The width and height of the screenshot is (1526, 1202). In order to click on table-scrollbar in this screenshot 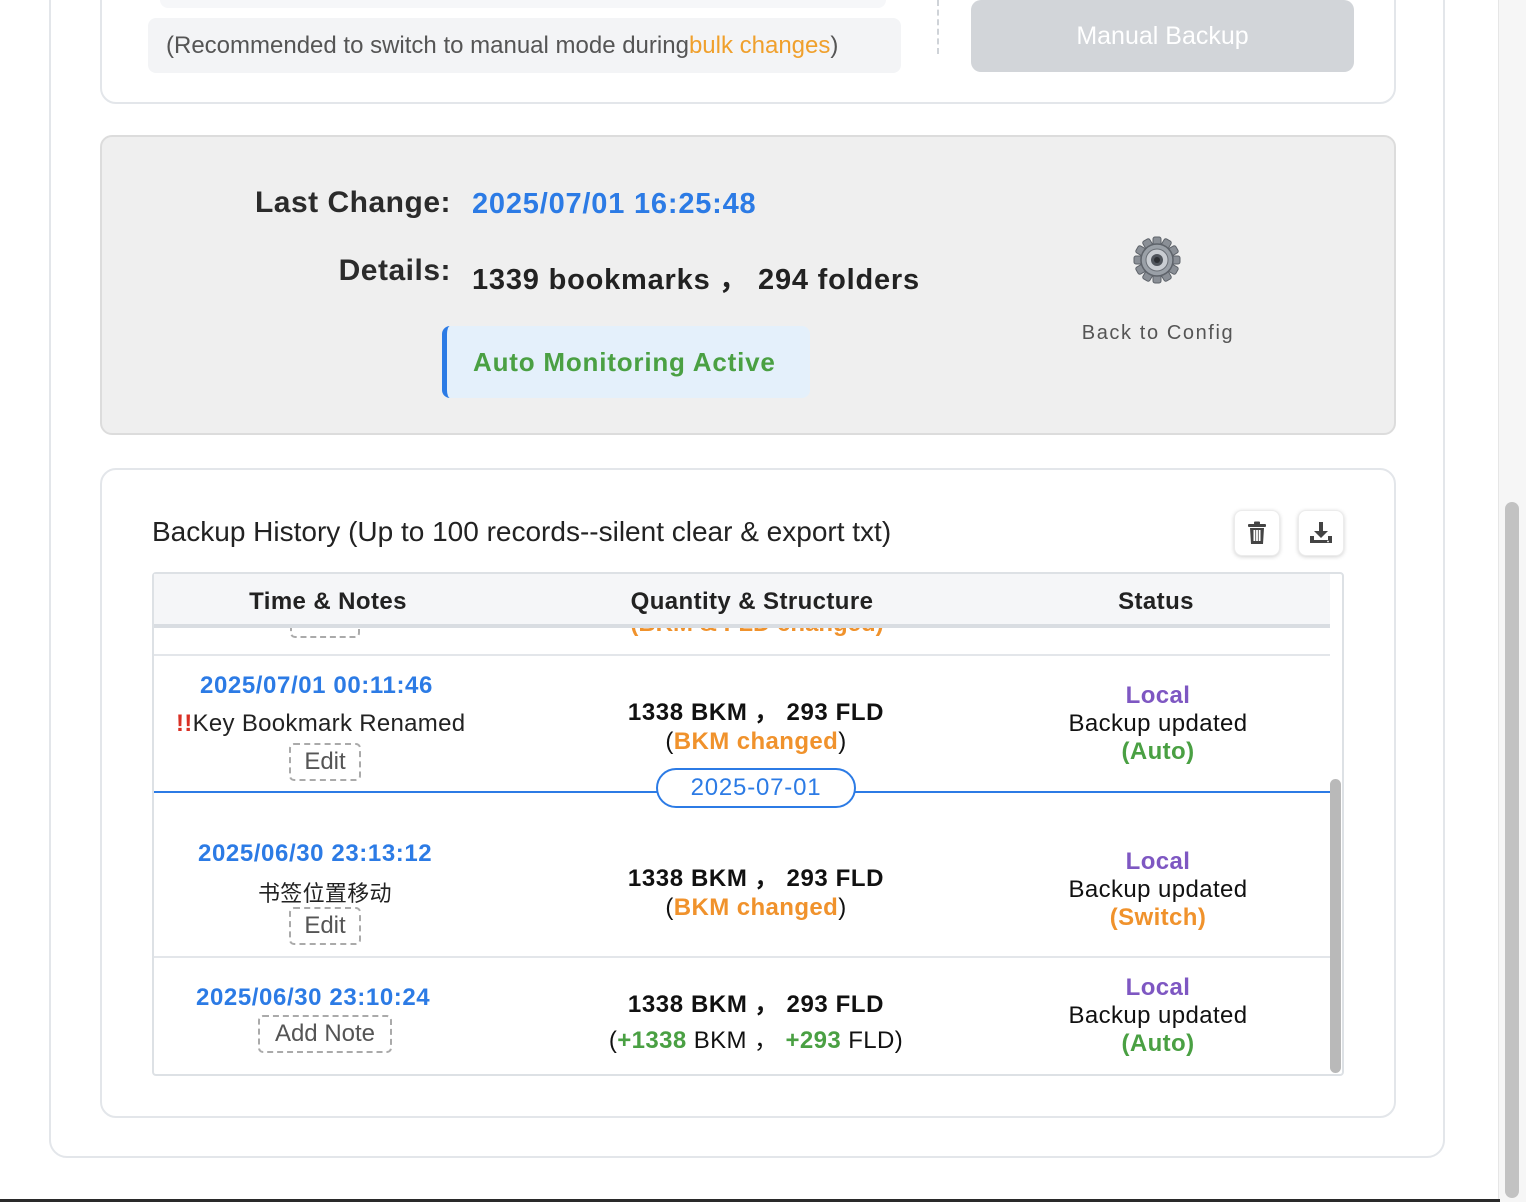, I will do `click(1335, 926)`.